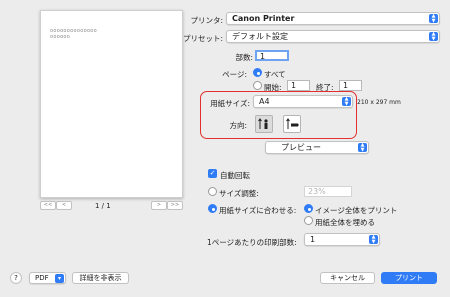 The width and height of the screenshot is (450, 297). Describe the element at coordinates (308, 220) in the screenshot. I see `fill-entire-paper-radio` at that location.